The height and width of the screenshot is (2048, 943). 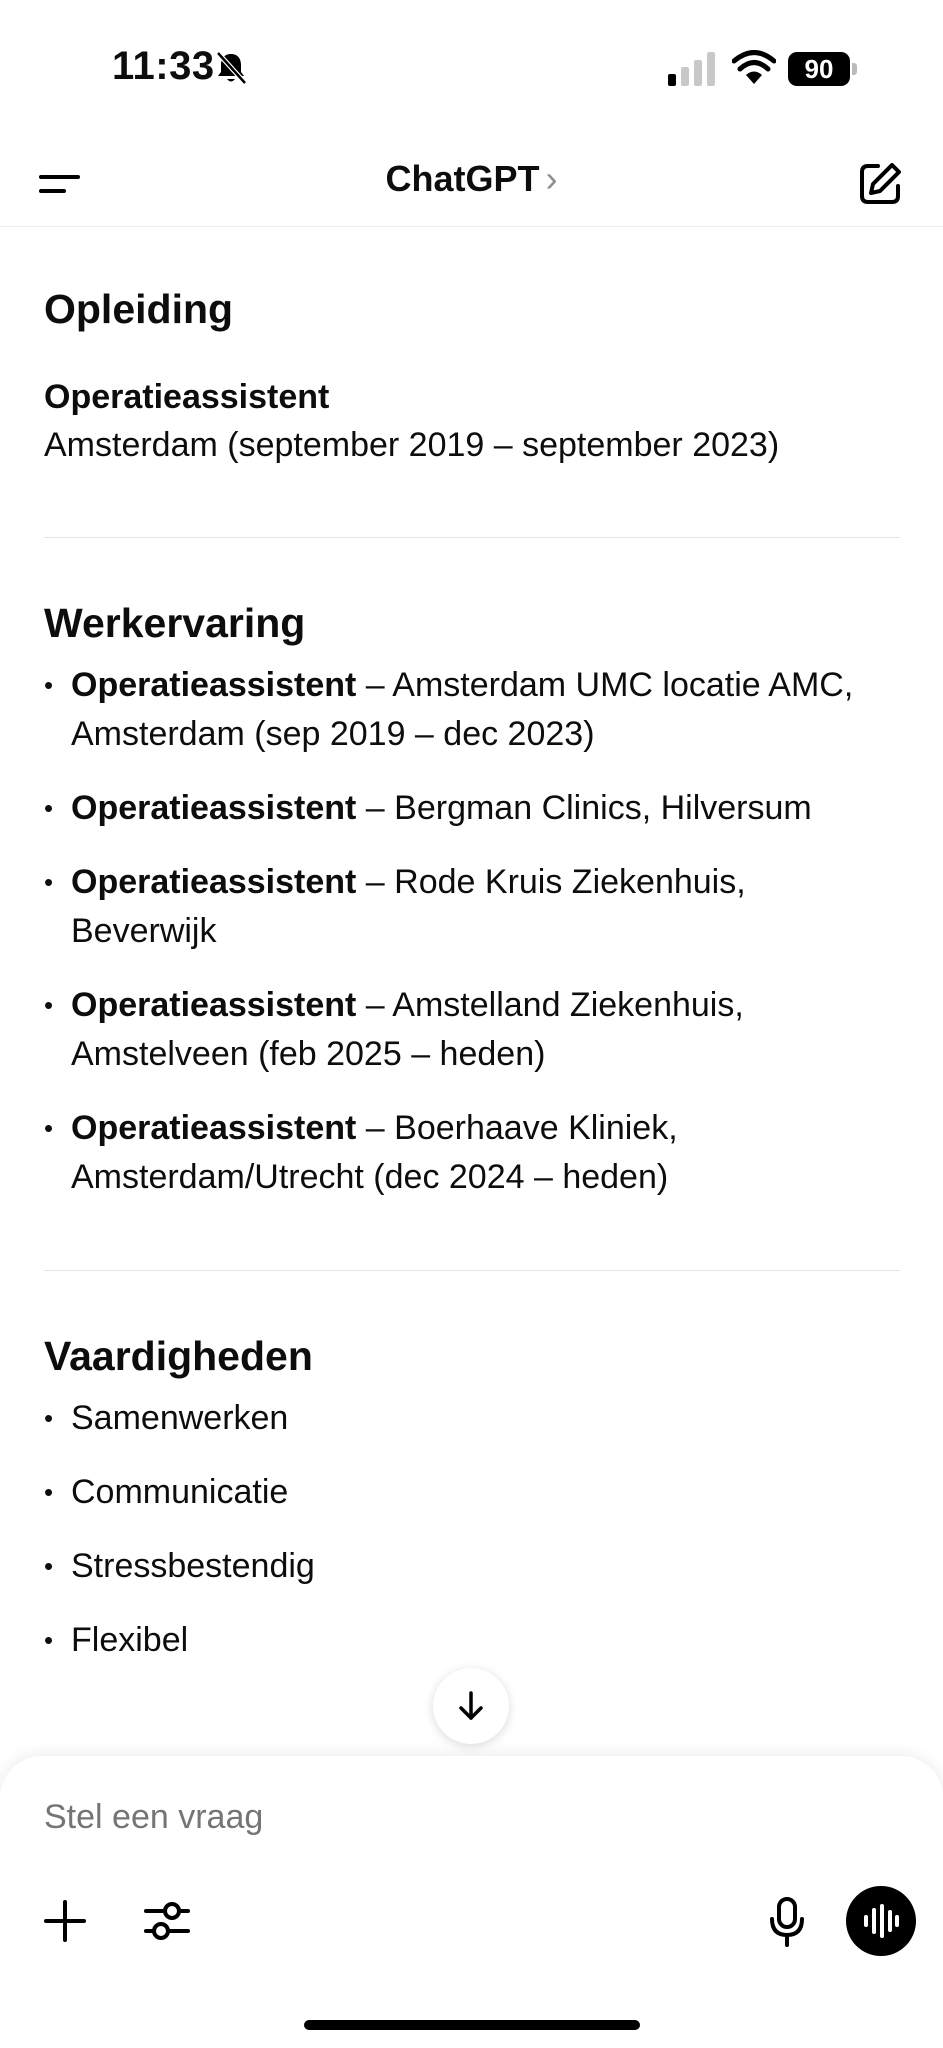 What do you see at coordinates (472, 1418) in the screenshot?
I see `list-item: Samenwerken` at bounding box center [472, 1418].